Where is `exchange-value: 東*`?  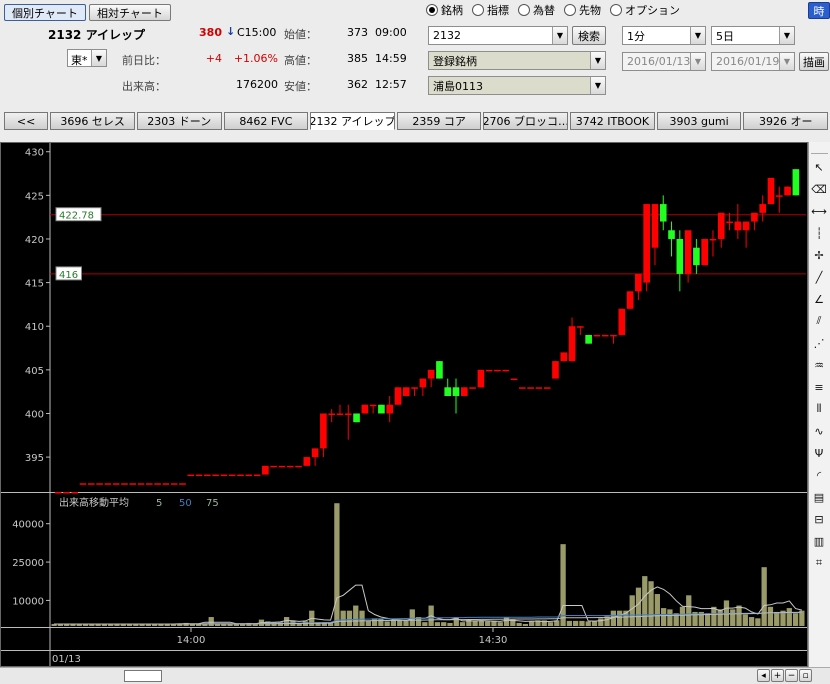
exchange-value: 東* is located at coordinates (79, 60).